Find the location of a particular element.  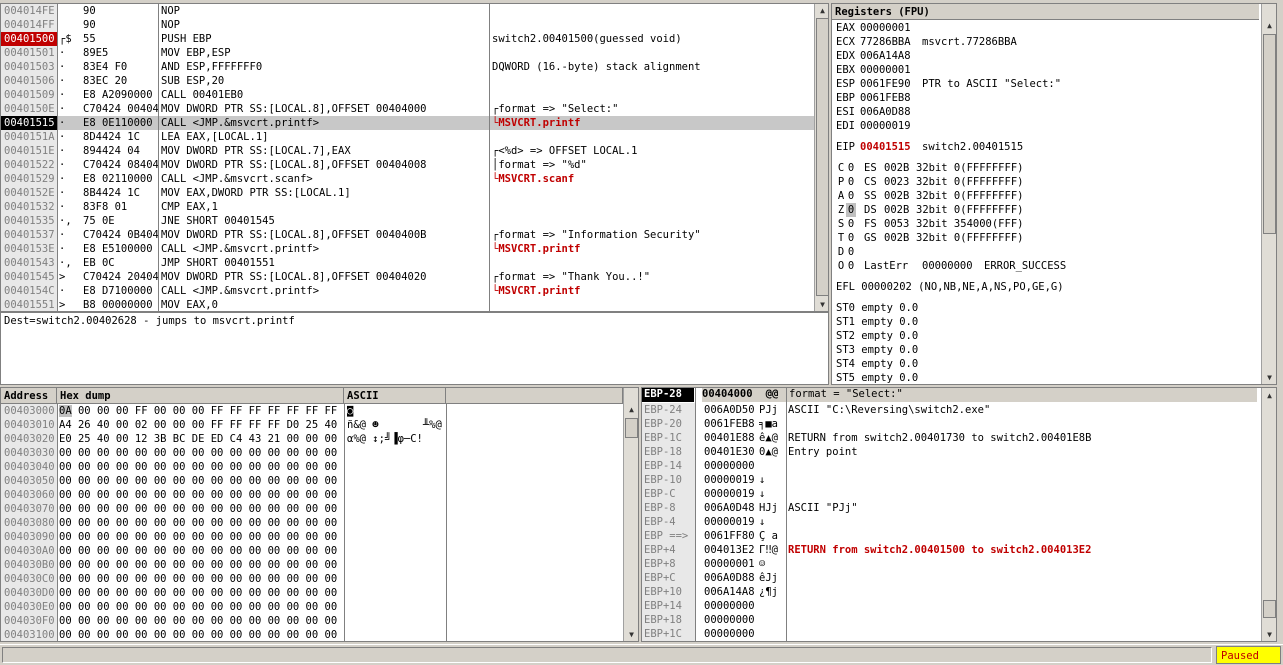

disasm-row: 00401532 · 83F8 01 CMP EAX,1 is located at coordinates (407, 207).